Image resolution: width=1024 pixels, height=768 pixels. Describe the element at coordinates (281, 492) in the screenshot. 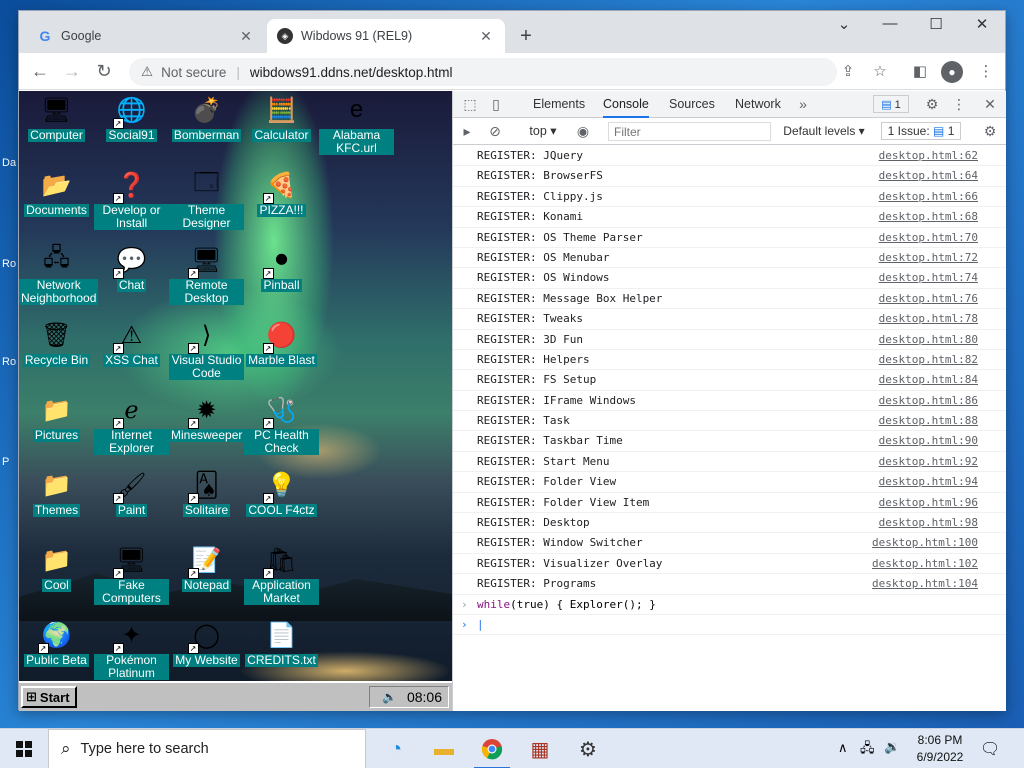

I see `desktop-icon: 💡 ↗ COOL F4ctz` at that location.